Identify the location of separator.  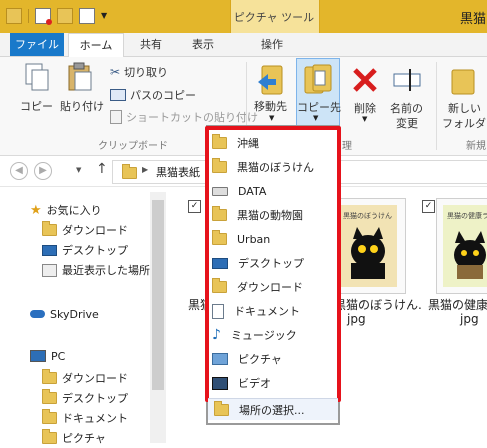
(28, 16).